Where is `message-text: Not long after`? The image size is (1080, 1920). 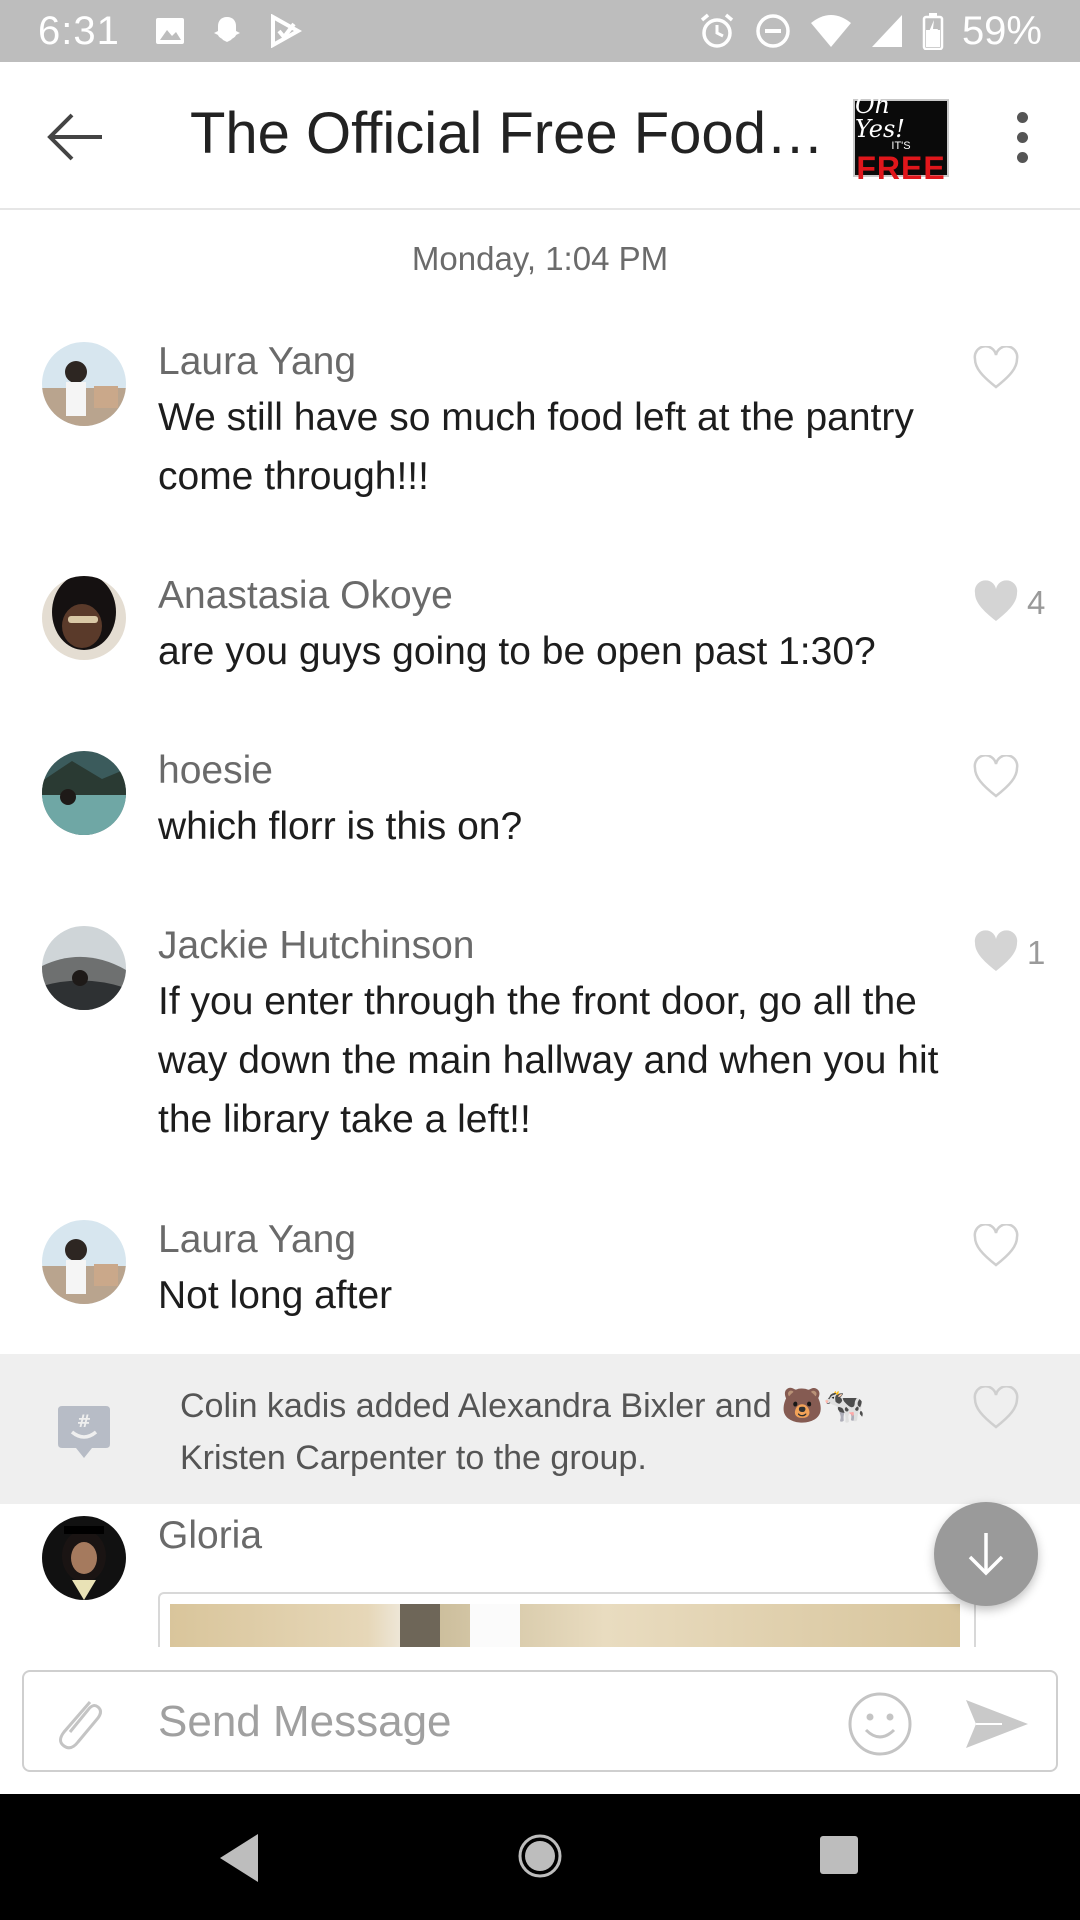
message-text: Not long after is located at coordinates (275, 1295).